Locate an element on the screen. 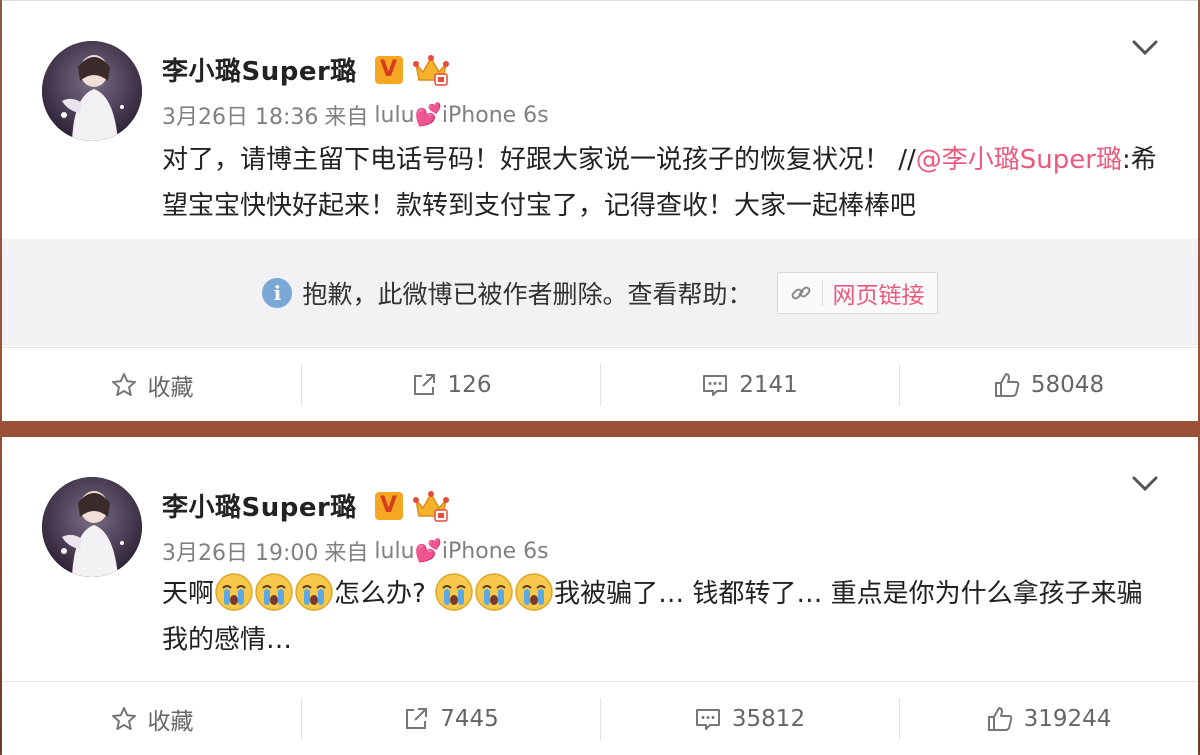 This screenshot has height=755, width=1200. comment-button: 2141 is located at coordinates (749, 384).